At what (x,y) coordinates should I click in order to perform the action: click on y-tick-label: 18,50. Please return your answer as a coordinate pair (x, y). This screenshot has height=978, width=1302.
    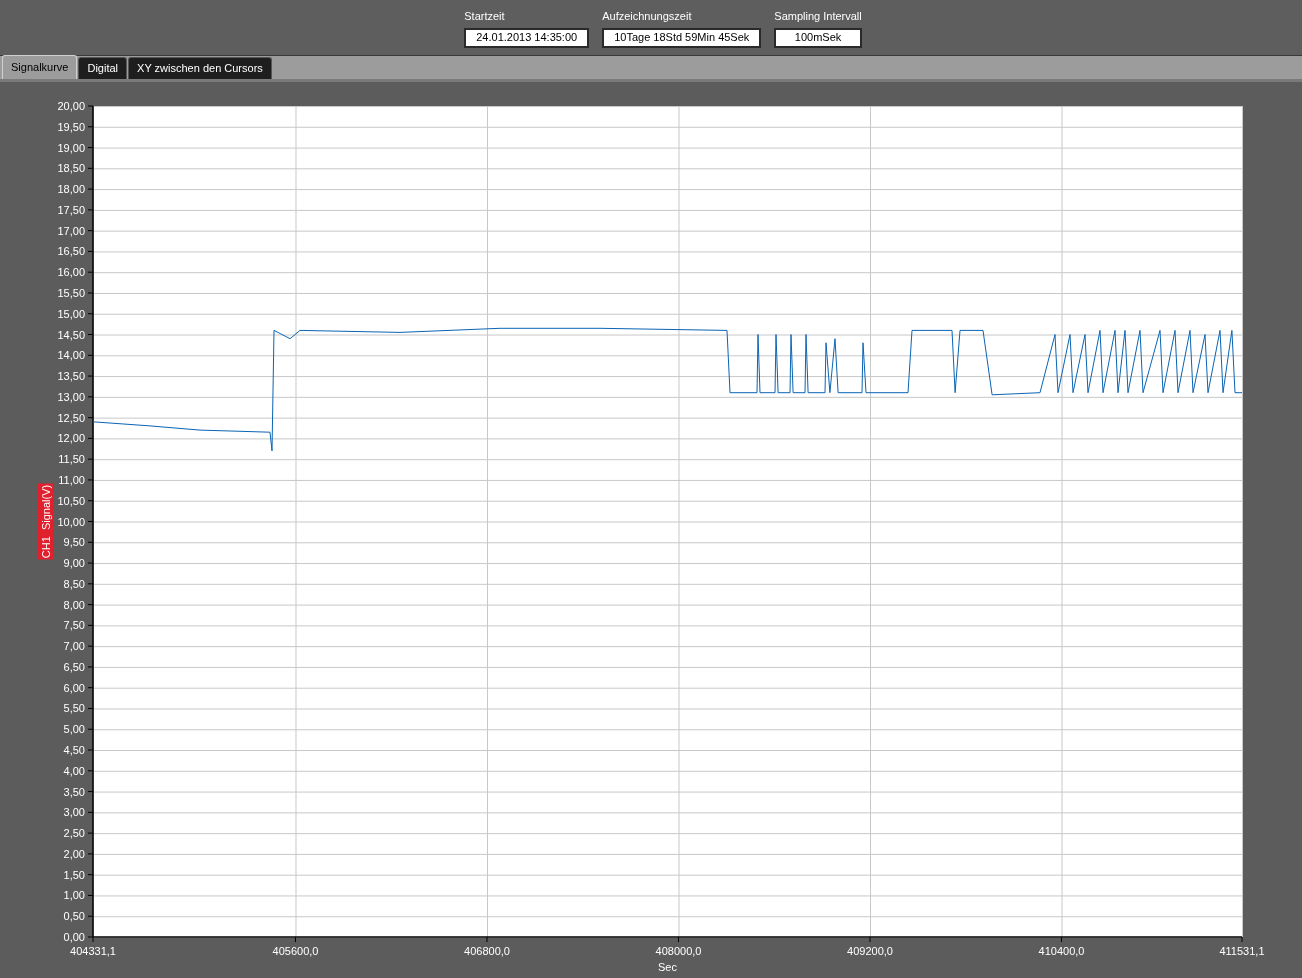
    Looking at the image, I should click on (71, 168).